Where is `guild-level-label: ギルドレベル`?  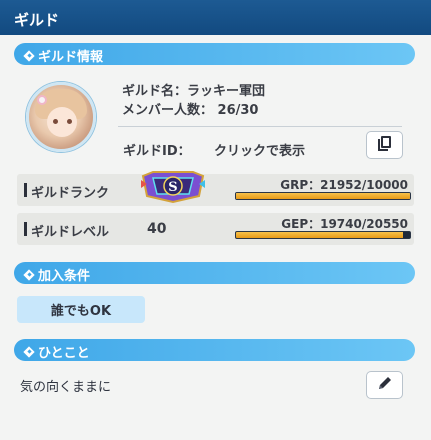
guild-level-label: ギルドレベル is located at coordinates (70, 232).